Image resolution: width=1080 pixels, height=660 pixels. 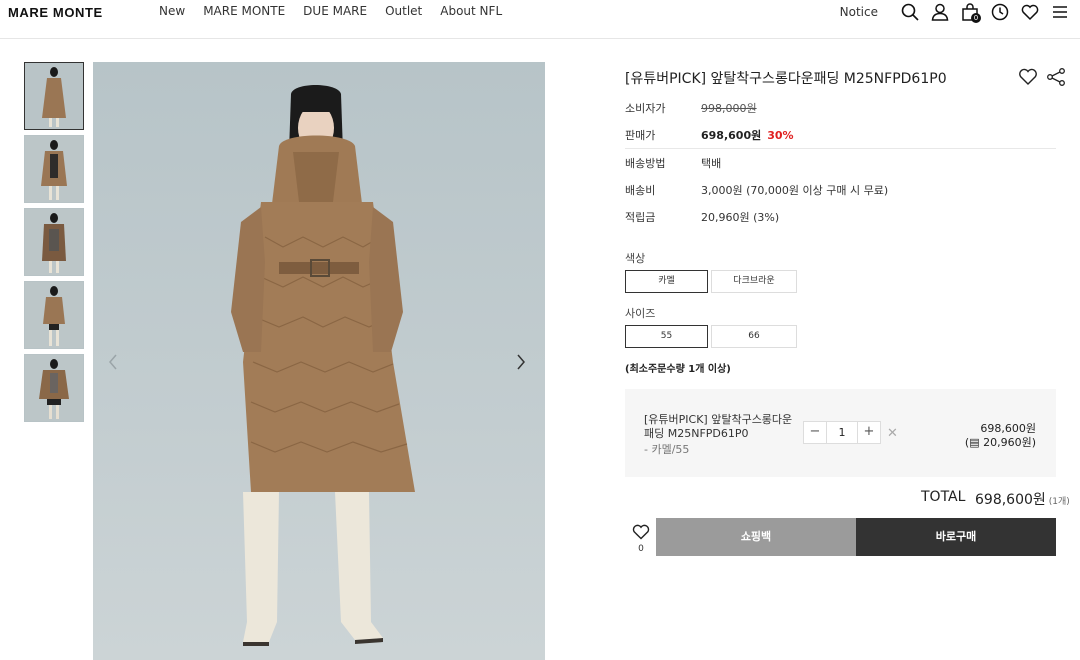 I want to click on product-title: [유튜버PICK] 앞탈착구스롱다운패딩 M25NFPD61P0, so click(x=786, y=79).